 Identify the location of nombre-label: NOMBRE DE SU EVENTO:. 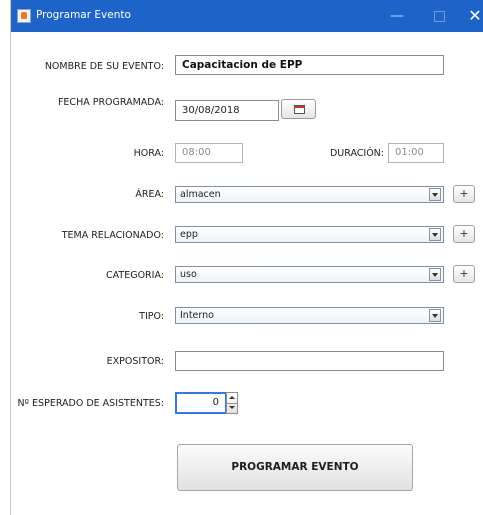
(104, 66).